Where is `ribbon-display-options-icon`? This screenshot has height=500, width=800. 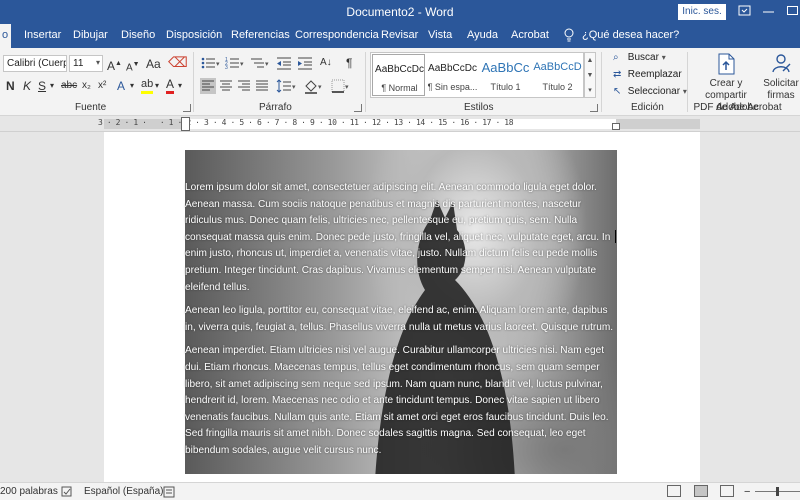 ribbon-display-options-icon is located at coordinates (745, 11).